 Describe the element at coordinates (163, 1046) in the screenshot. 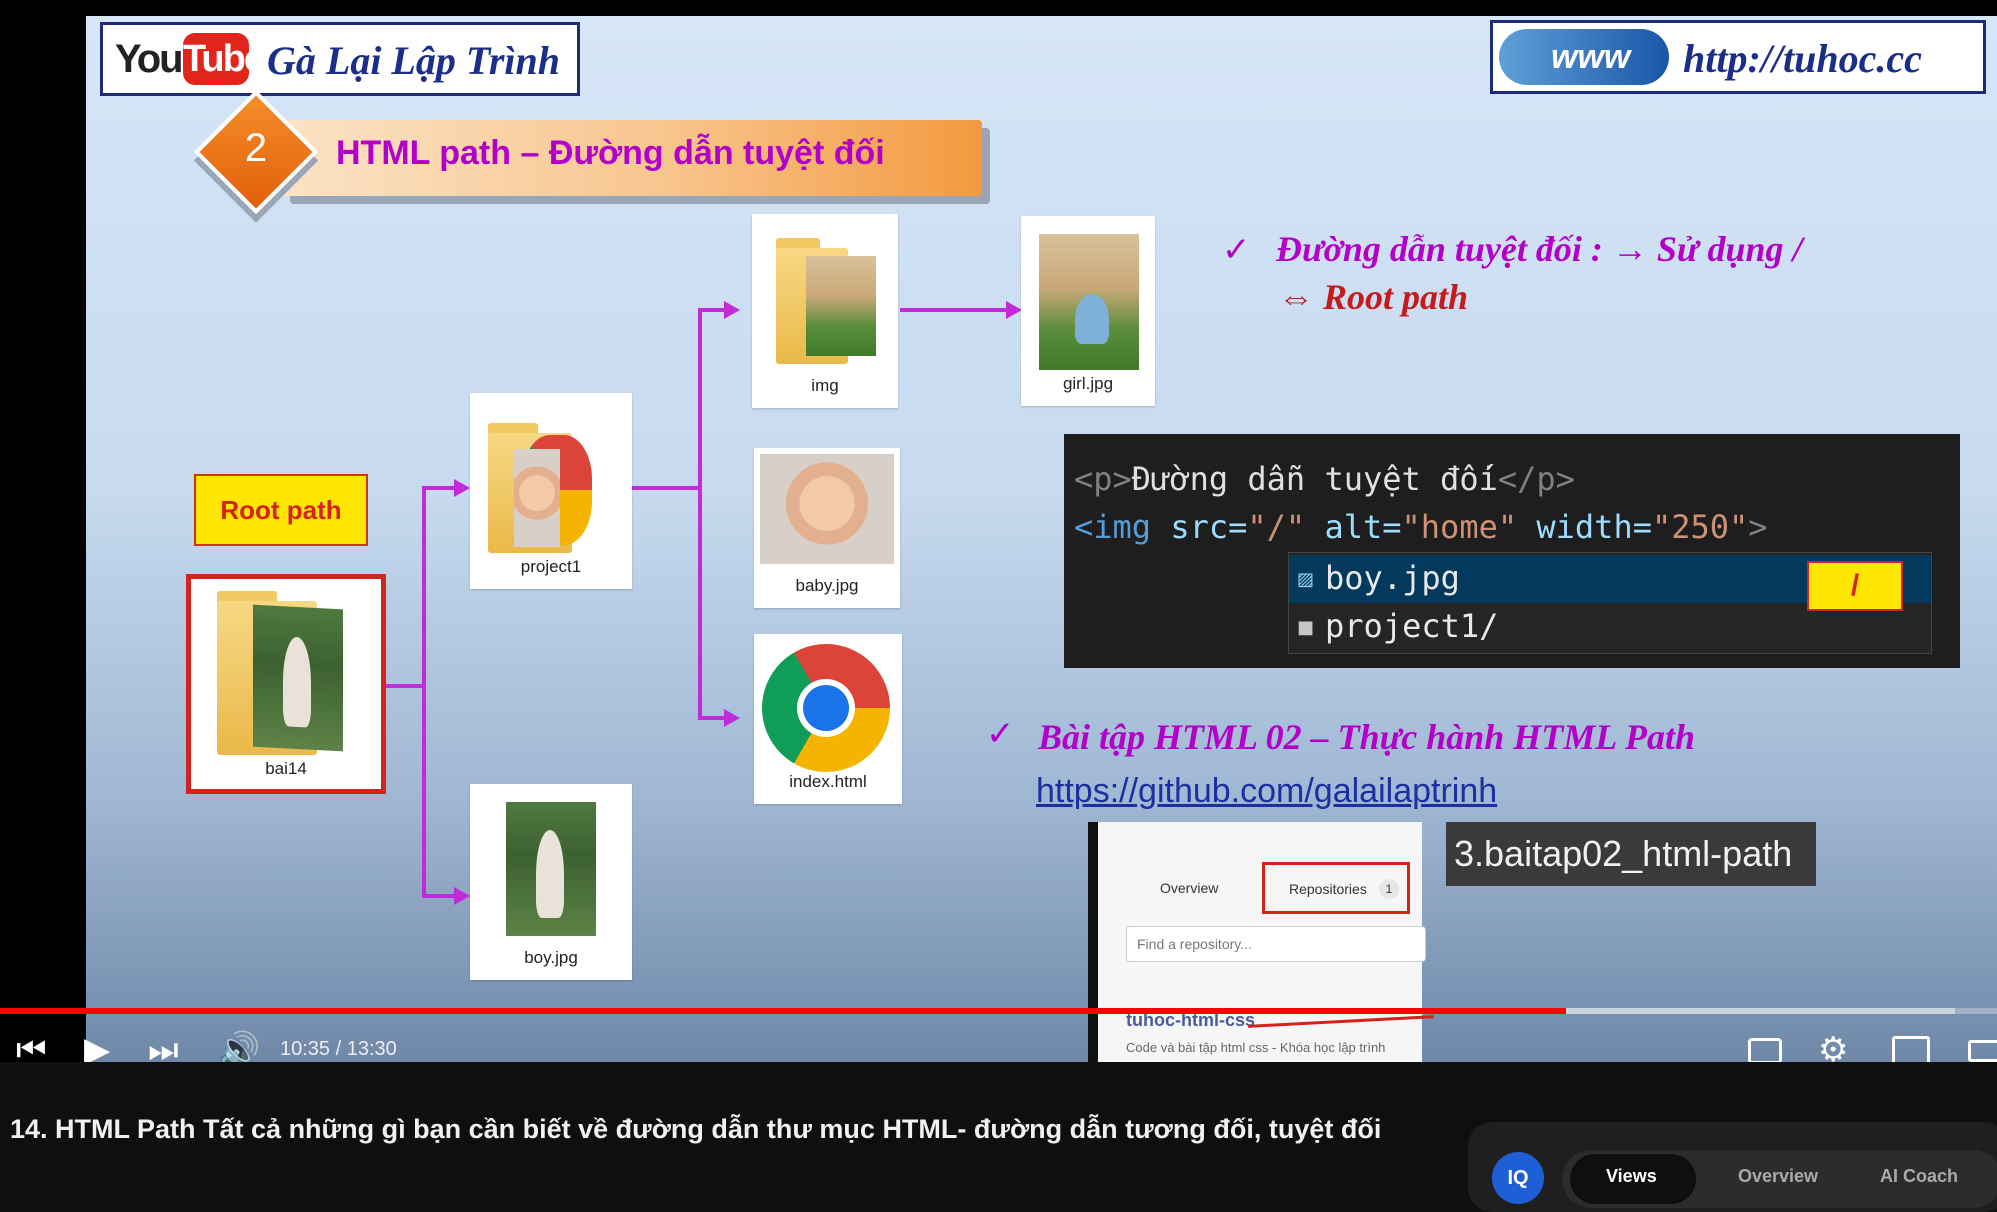

I see `next-icon: ⏭` at that location.